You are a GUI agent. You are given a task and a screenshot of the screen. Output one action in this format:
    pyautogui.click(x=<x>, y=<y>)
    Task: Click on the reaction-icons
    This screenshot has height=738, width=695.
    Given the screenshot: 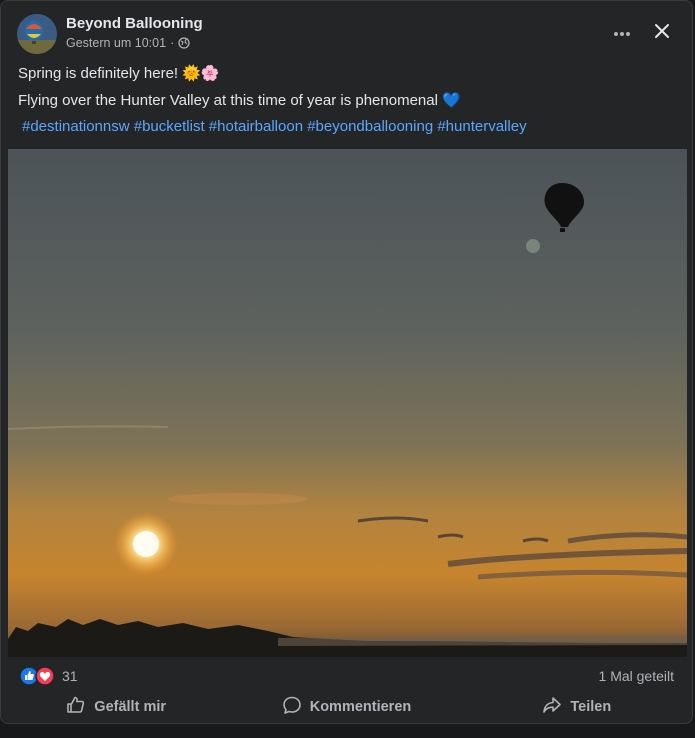 What is the action you would take?
    pyautogui.click(x=39, y=676)
    